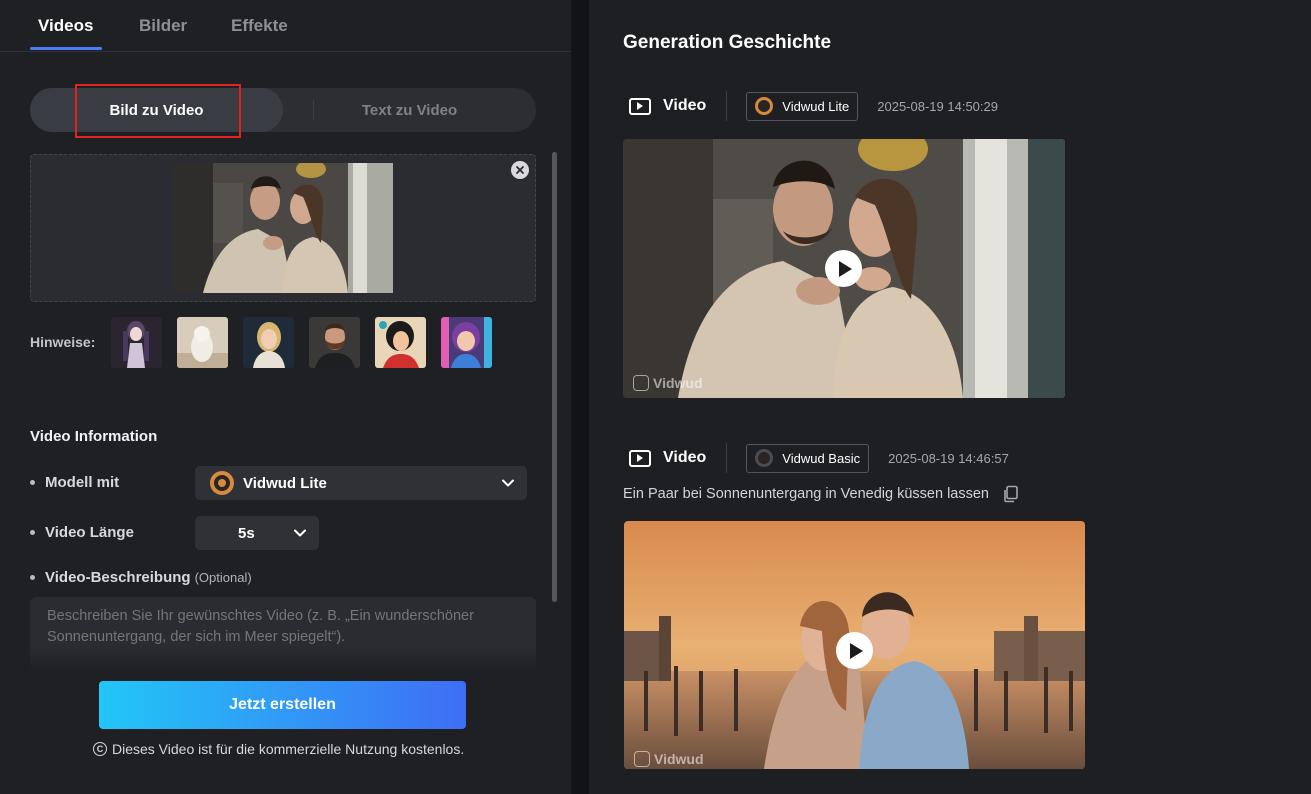  I want to click on model-select: Vidwud Lite, so click(361, 483).